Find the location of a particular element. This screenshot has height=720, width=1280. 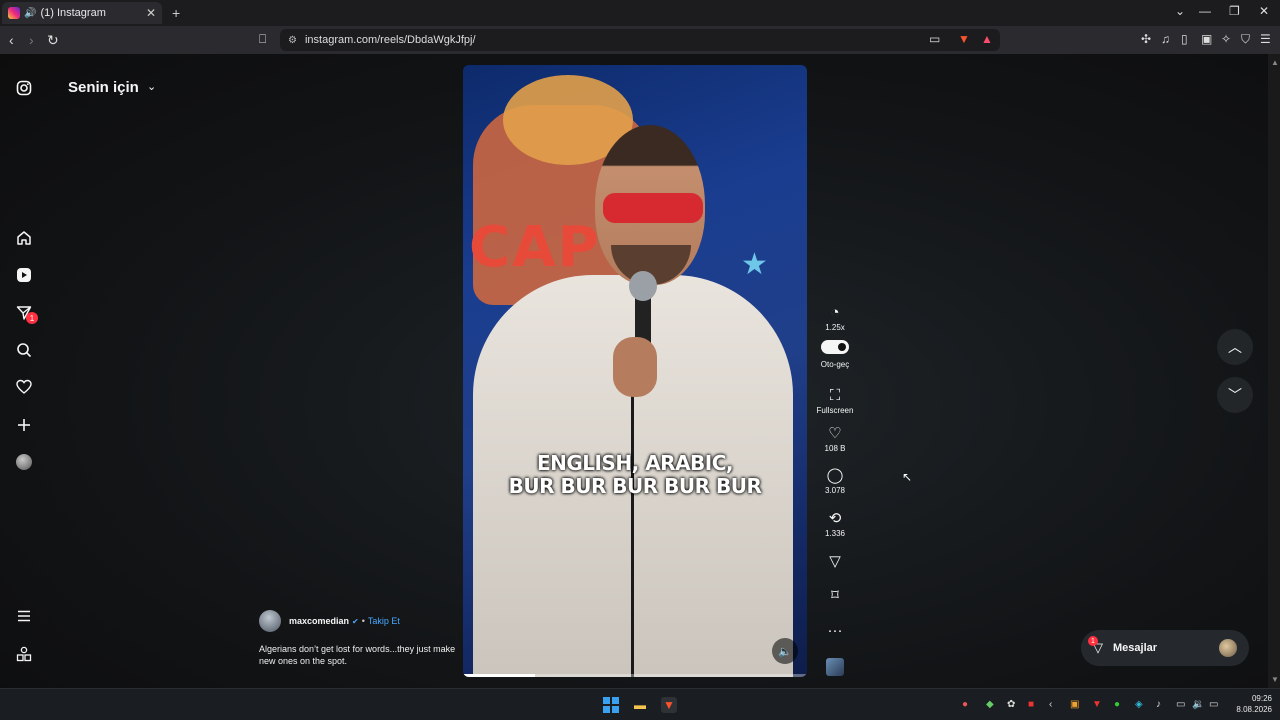

comment-button: ◯ 3.078 is located at coordinates (835, 481).